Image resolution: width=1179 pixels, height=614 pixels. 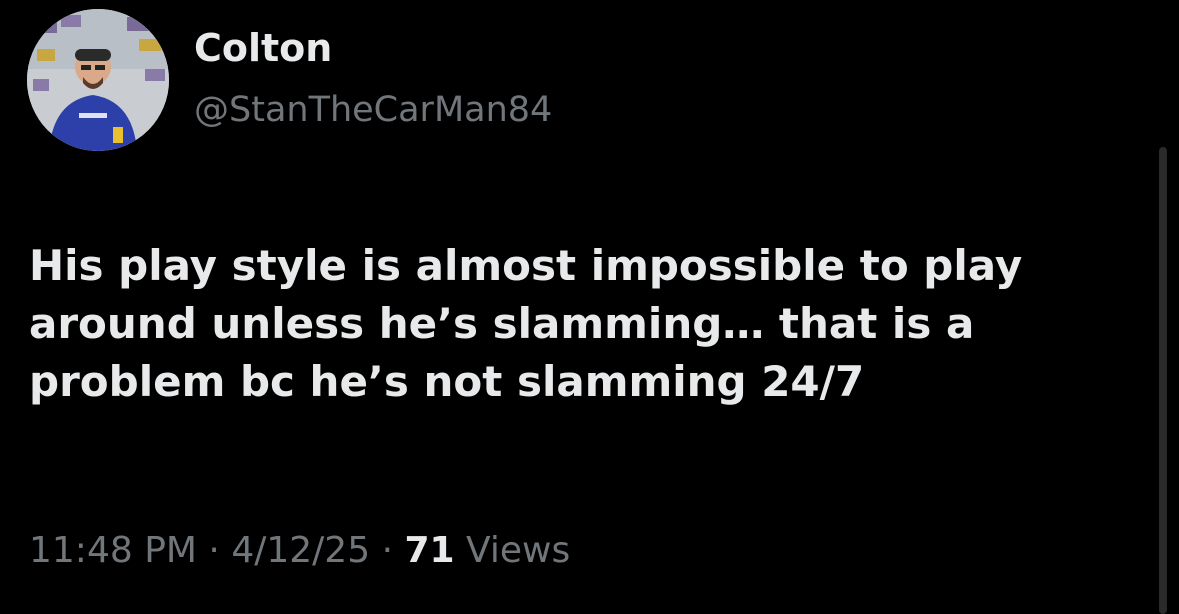 I want to click on tweet-time: 11:48 PM, so click(x=113, y=550).